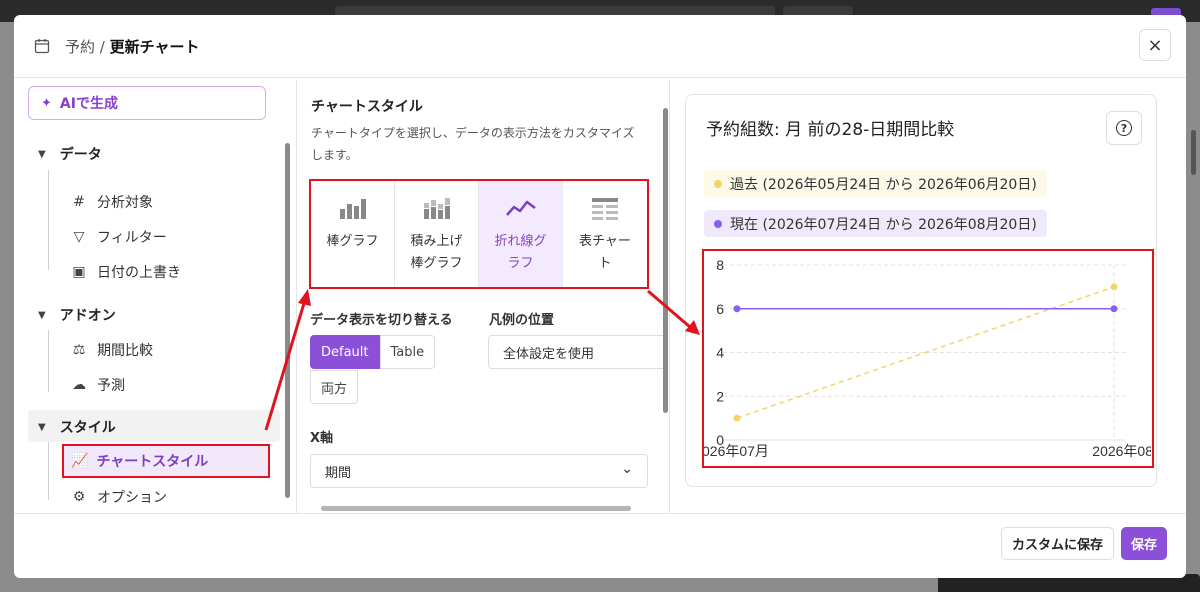 Image resolution: width=1200 pixels, height=592 pixels. What do you see at coordinates (479, 471) in the screenshot?
I see `x-axis-select: 期間 ⌄` at bounding box center [479, 471].